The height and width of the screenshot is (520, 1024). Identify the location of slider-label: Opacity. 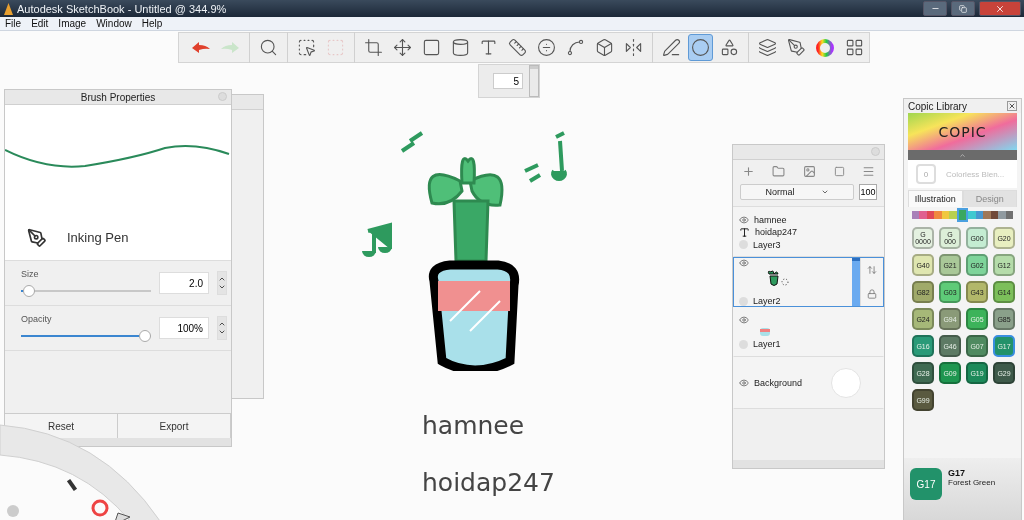
(37, 319).